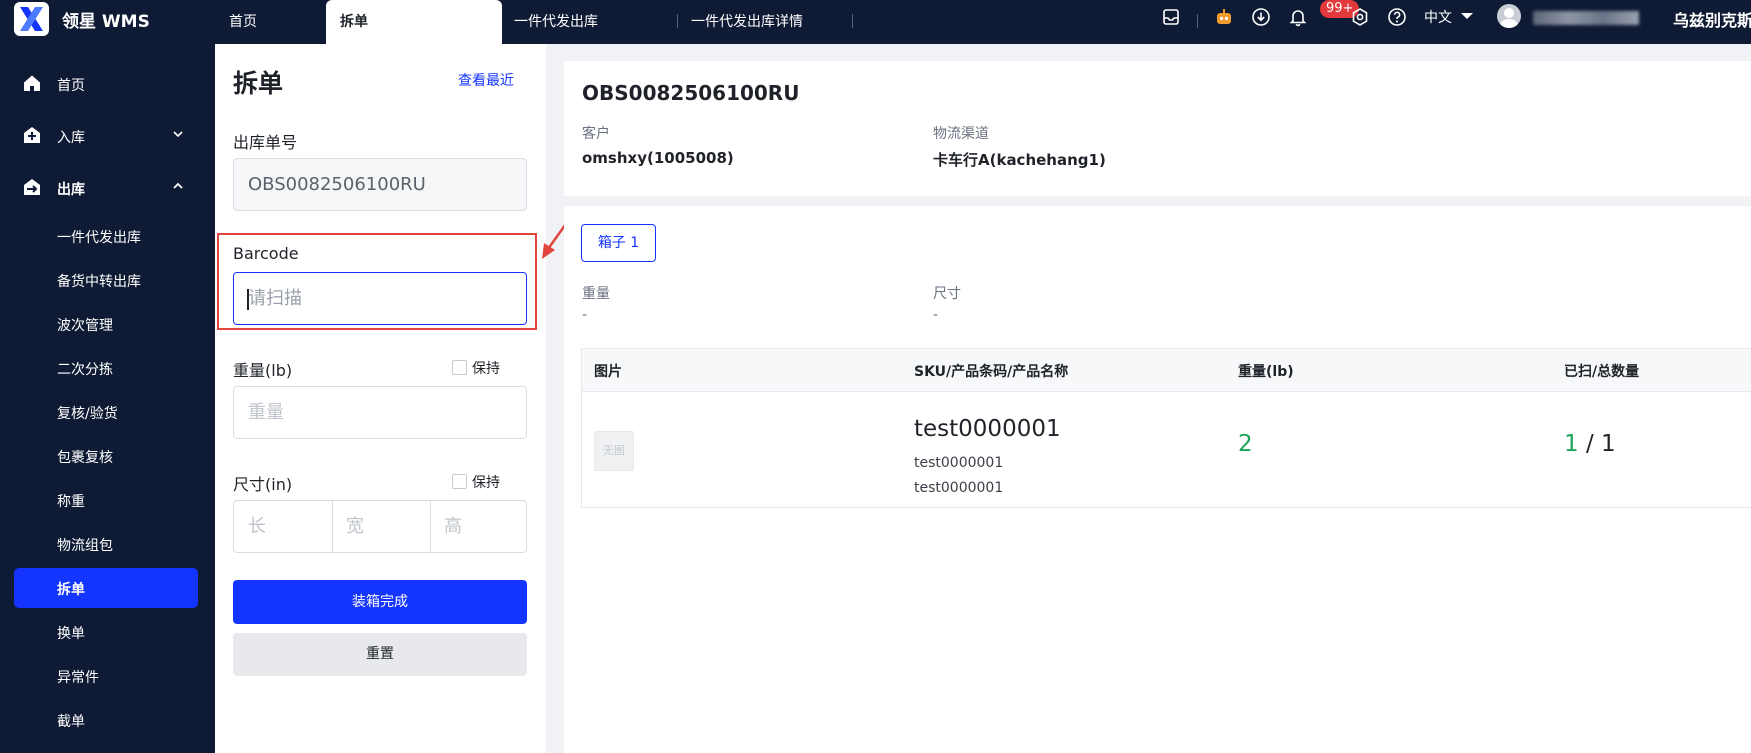 This screenshot has height=753, width=1751. What do you see at coordinates (99, 282) in the screenshot?
I see `sidebar-item-label: 备货中转出库` at bounding box center [99, 282].